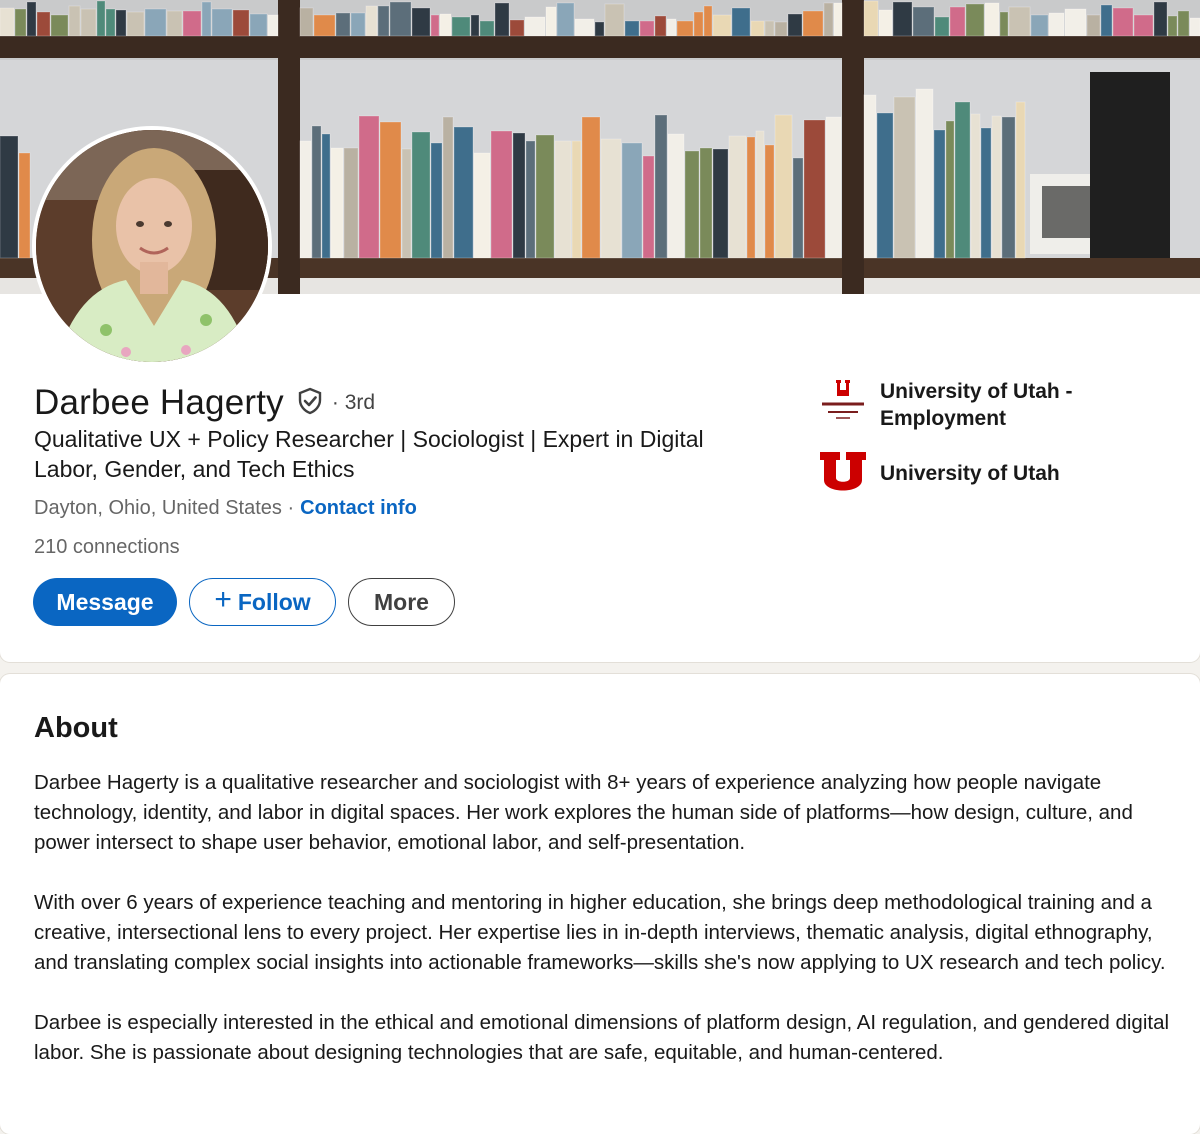  I want to click on university-of-utah-wordmark-logo, so click(843, 401).